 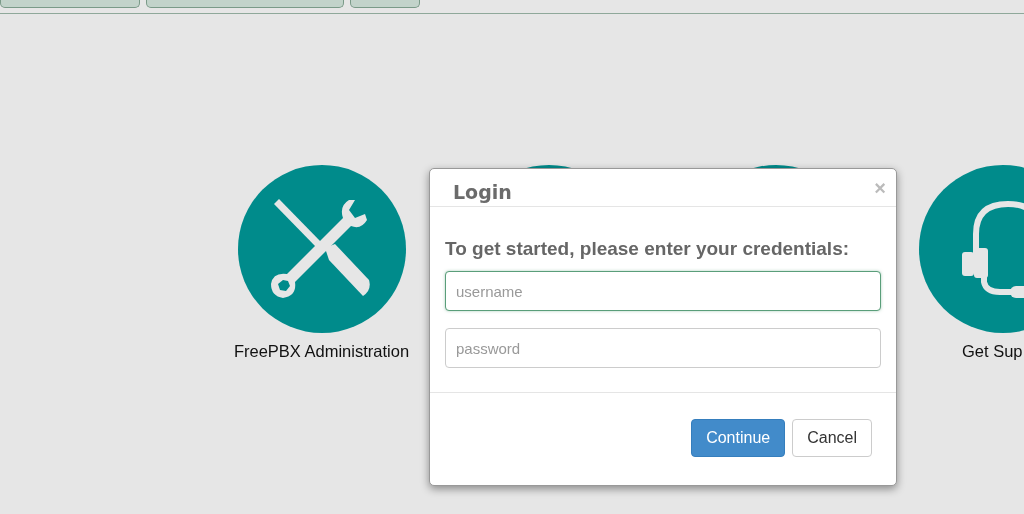 What do you see at coordinates (738, 438) in the screenshot?
I see `continue-button: Continue` at bounding box center [738, 438].